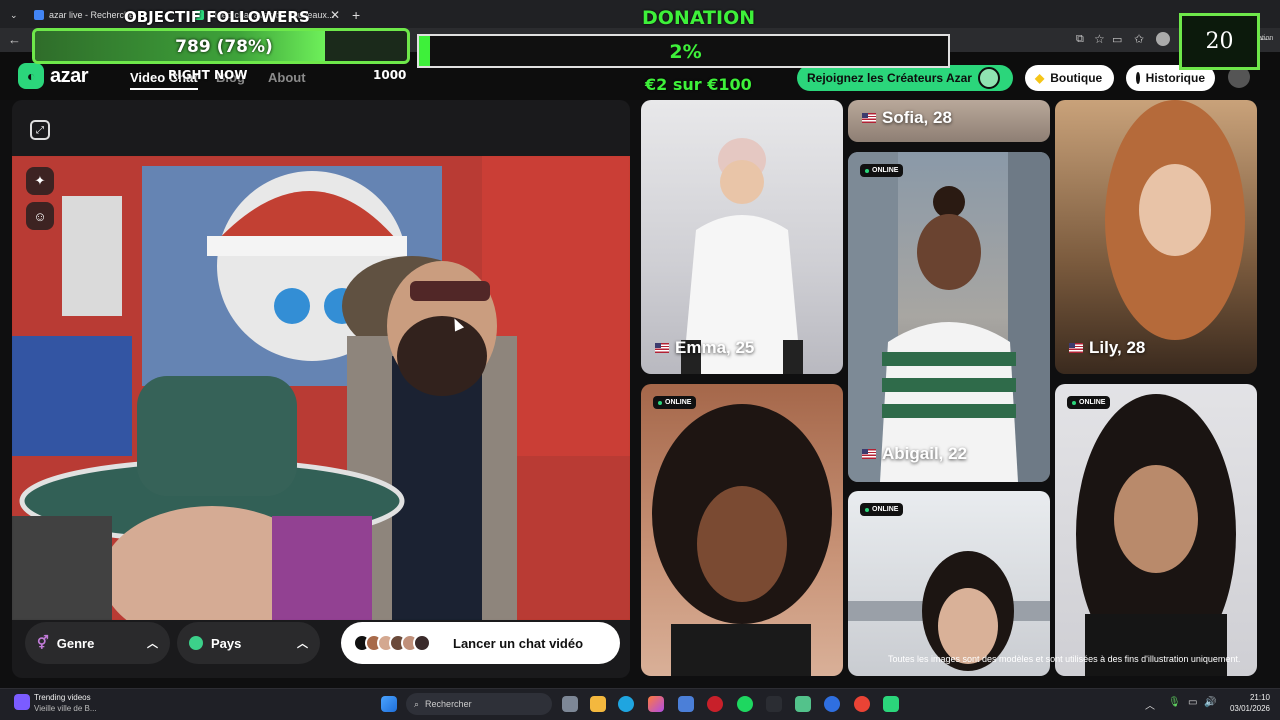 The height and width of the screenshot is (720, 1280). What do you see at coordinates (1080, 39) in the screenshot?
I see `open-tab-icon: ⧉` at bounding box center [1080, 39].